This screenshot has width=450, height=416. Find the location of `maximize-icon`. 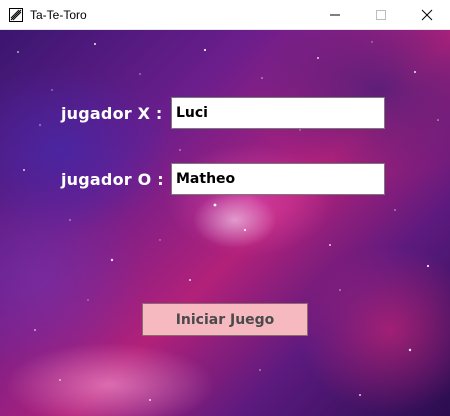

maximize-icon is located at coordinates (381, 15).